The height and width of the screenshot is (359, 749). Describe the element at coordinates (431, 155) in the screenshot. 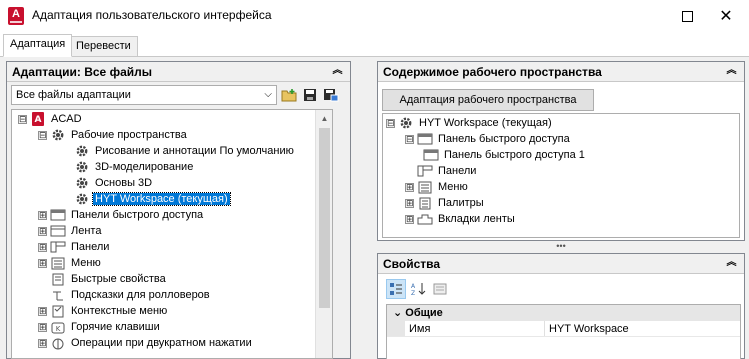

I see `quick-access-icon` at that location.